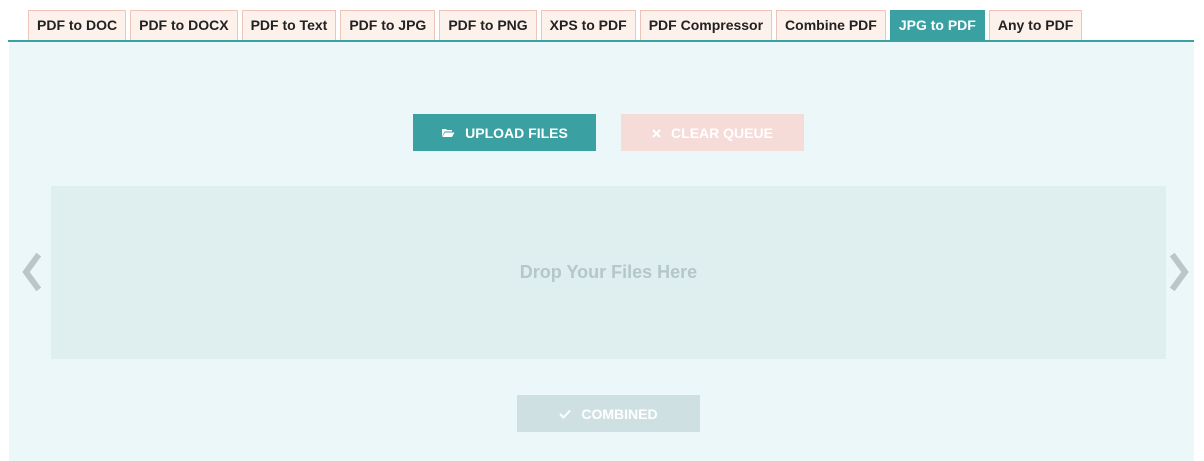 Image resolution: width=1204 pixels, height=461 pixels. I want to click on combined-button: COMBINED, so click(608, 413).